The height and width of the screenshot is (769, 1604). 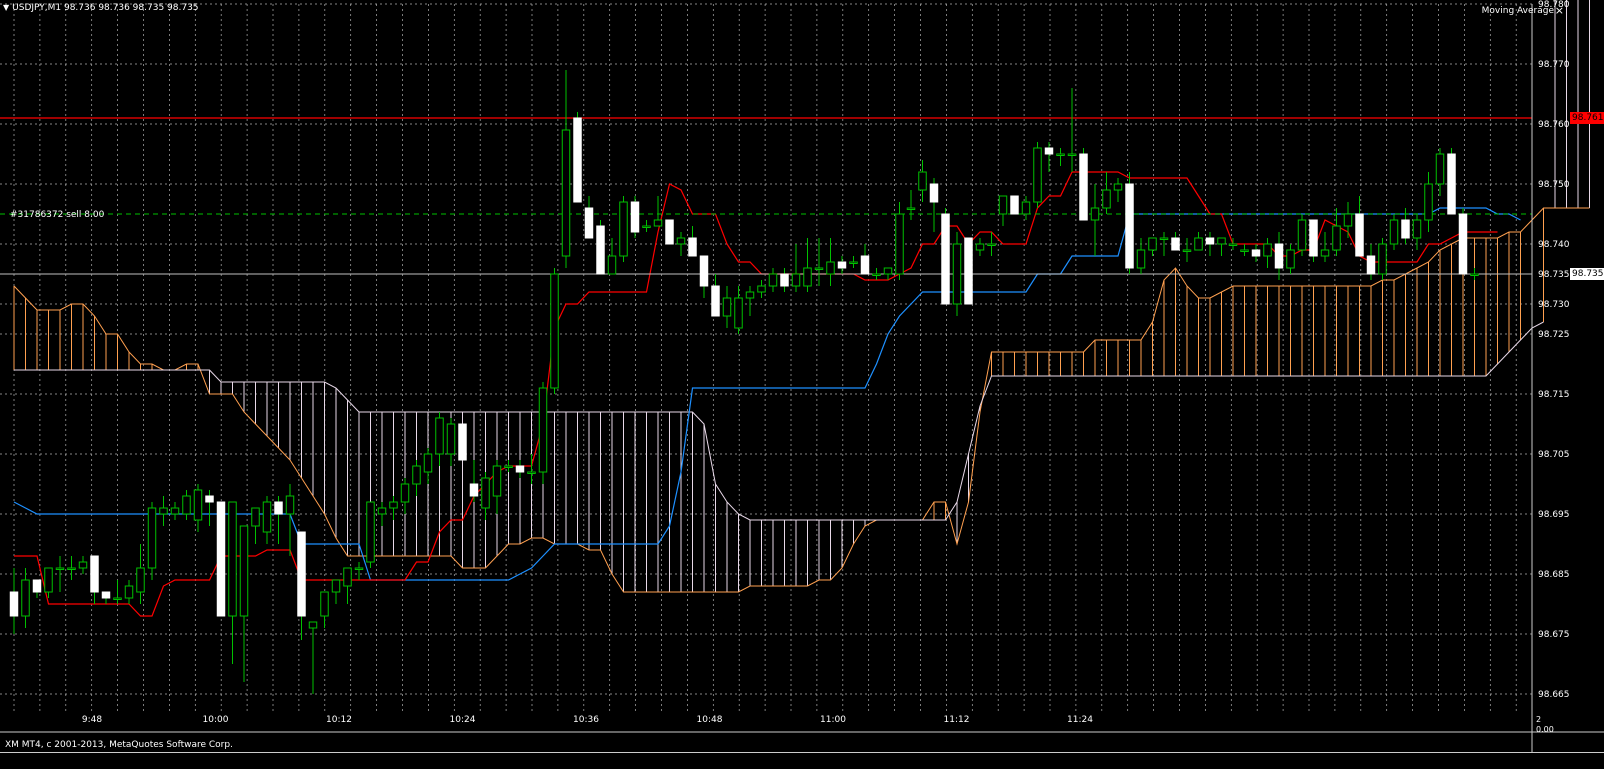 I want to click on time-tick-label: 10:36, so click(x=586, y=720).